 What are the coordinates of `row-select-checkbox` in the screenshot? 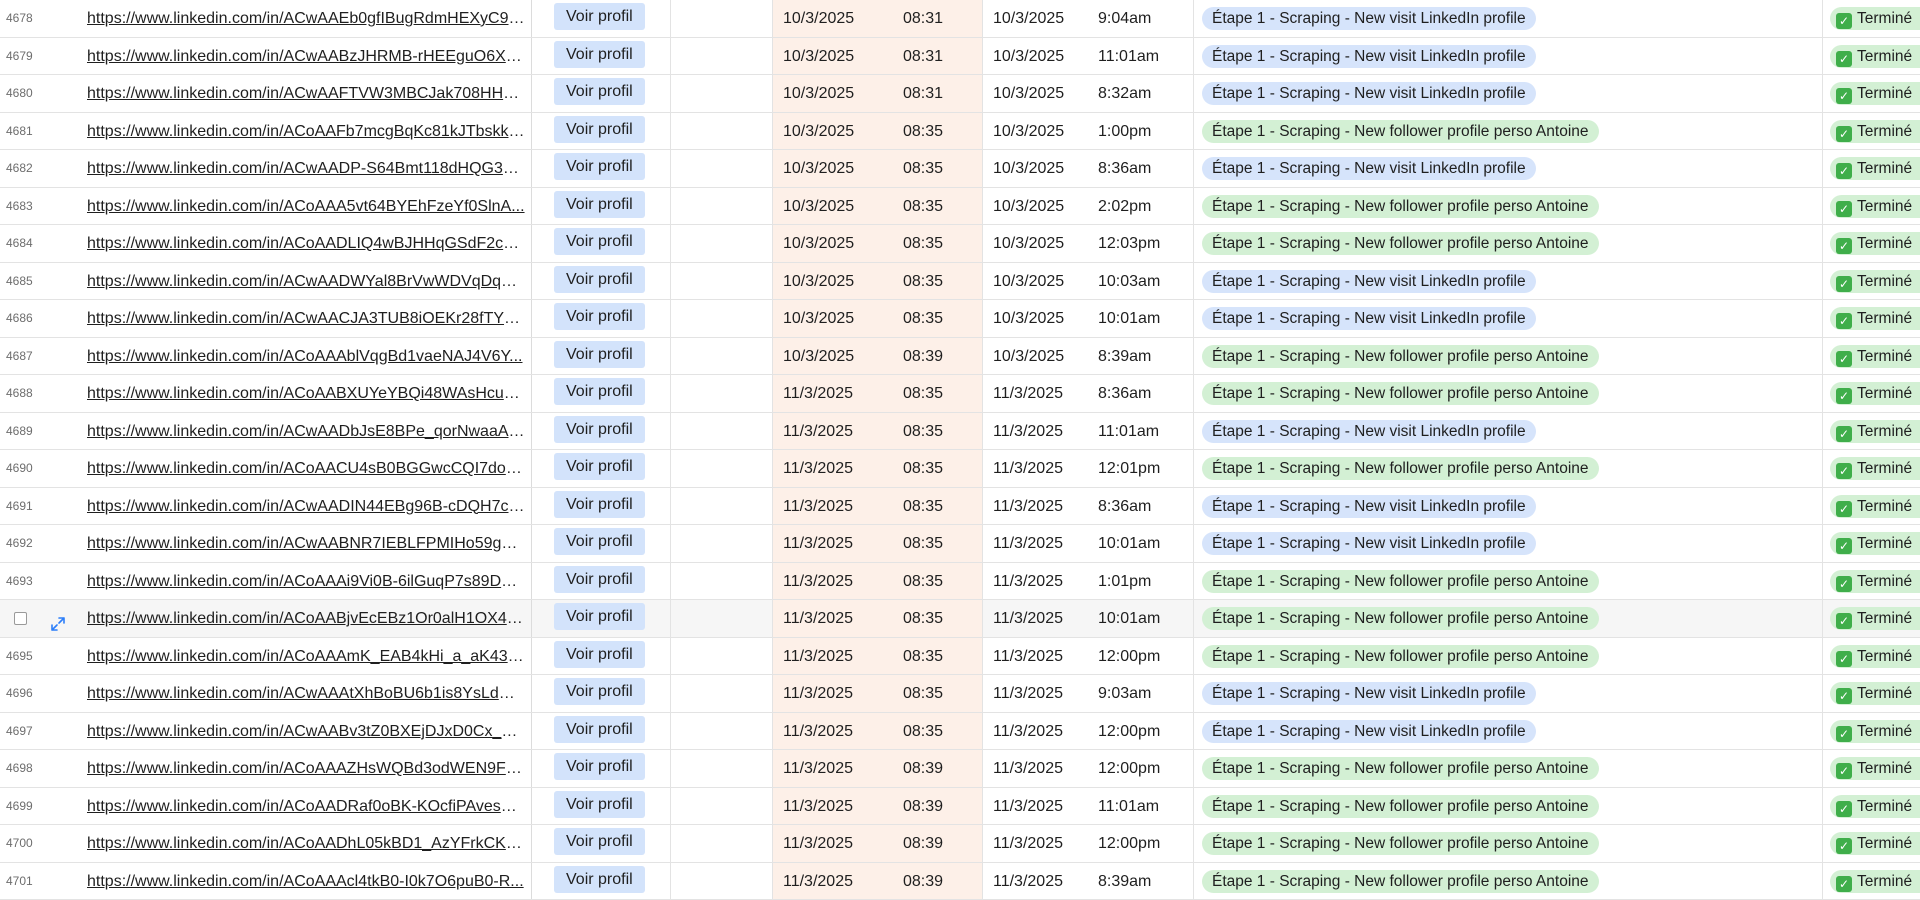 It's located at (20, 618).